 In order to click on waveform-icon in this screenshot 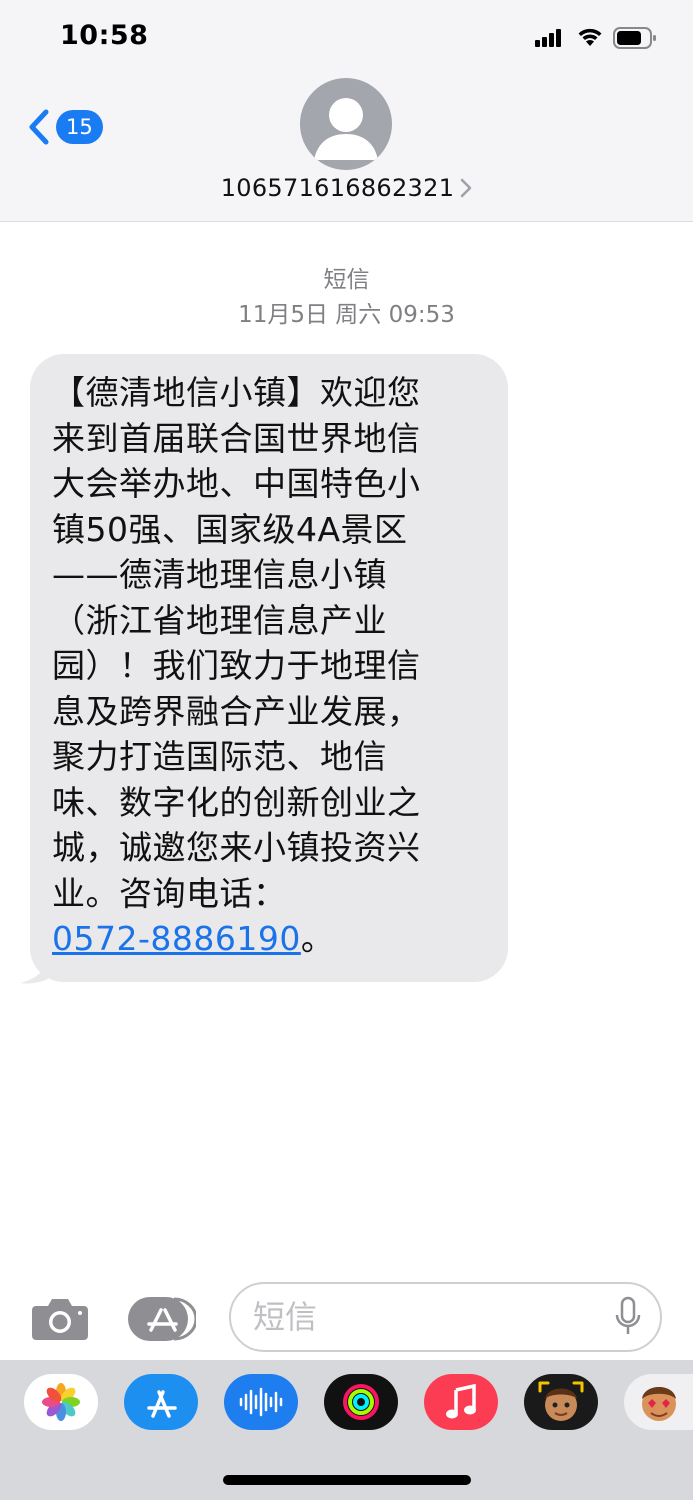, I will do `click(261, 1402)`.